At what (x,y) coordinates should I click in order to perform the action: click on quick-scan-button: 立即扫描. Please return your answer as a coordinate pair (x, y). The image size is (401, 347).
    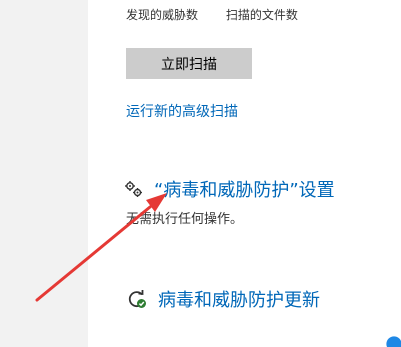
    Looking at the image, I should click on (189, 63).